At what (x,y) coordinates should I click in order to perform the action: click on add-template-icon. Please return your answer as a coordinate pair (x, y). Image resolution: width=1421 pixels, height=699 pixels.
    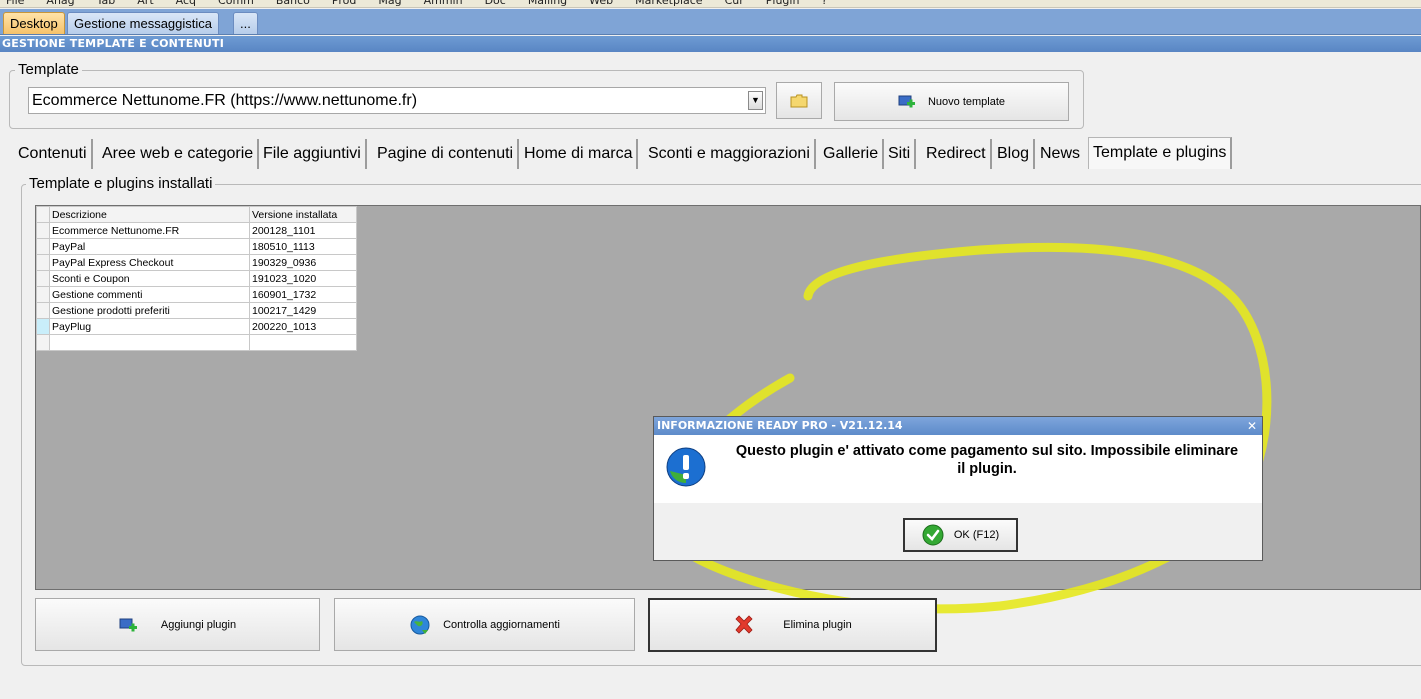
    Looking at the image, I should click on (906, 101).